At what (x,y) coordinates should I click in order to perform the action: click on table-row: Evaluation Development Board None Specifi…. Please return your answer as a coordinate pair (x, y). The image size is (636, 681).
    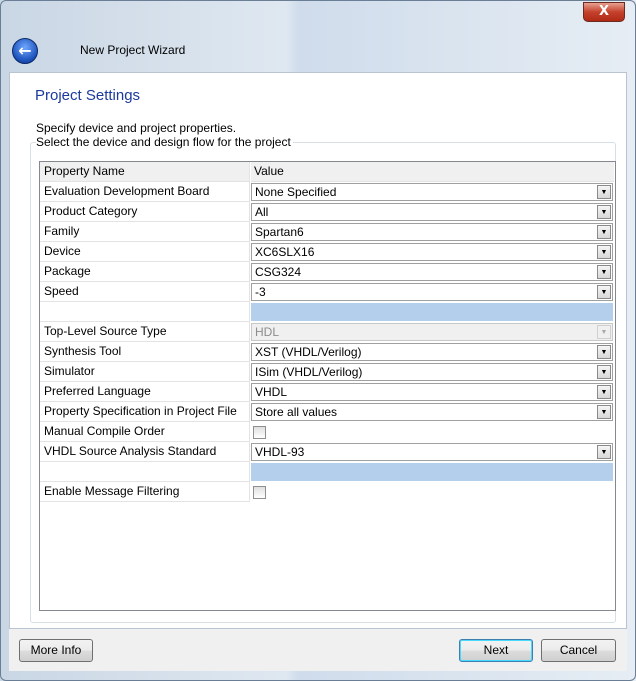
    Looking at the image, I should click on (327, 192).